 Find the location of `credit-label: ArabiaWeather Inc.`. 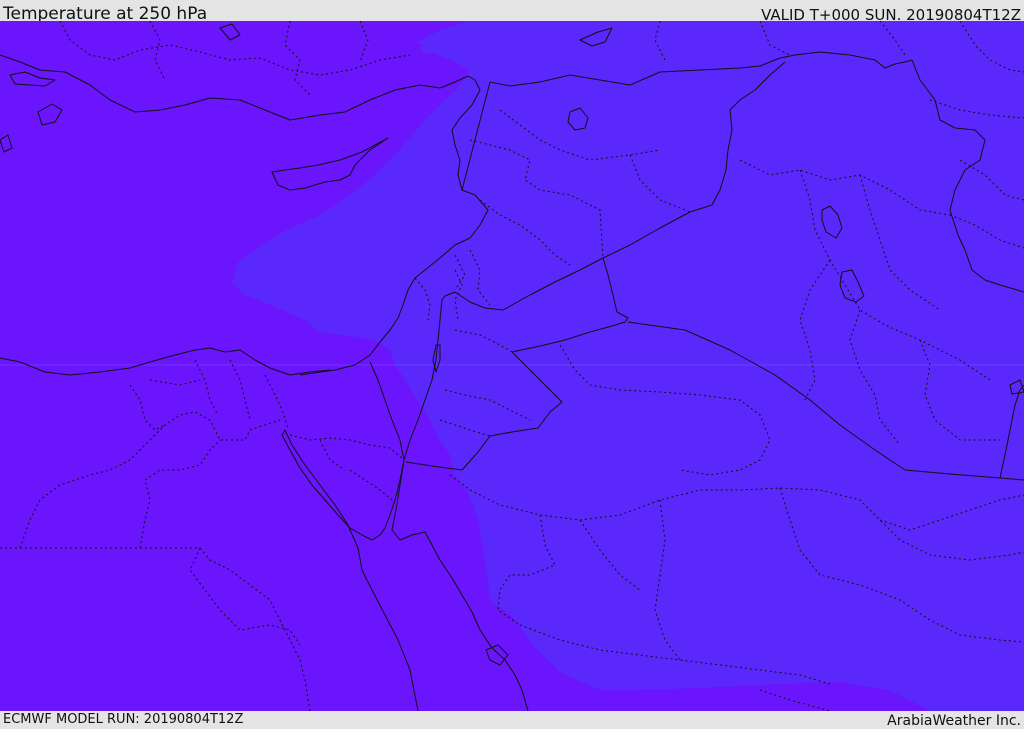

credit-label: ArabiaWeather Inc. is located at coordinates (954, 721).